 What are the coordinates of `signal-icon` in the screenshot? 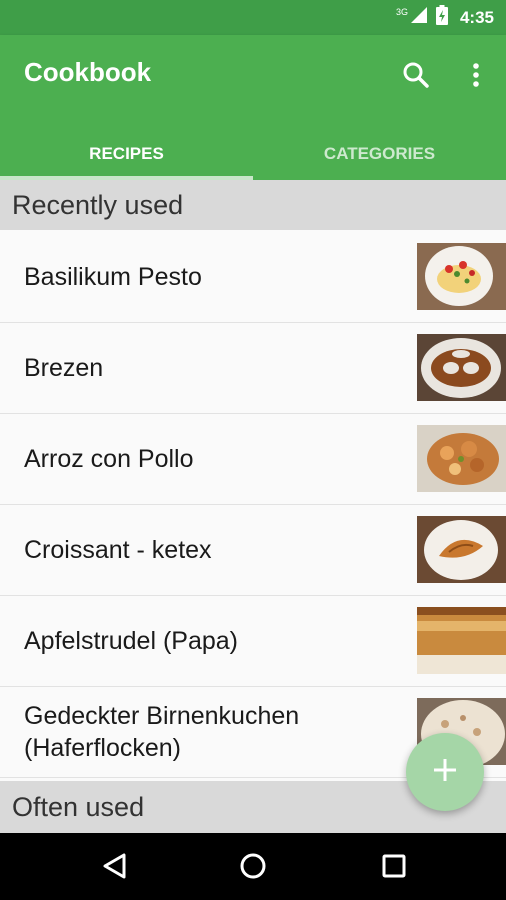 It's located at (419, 17).